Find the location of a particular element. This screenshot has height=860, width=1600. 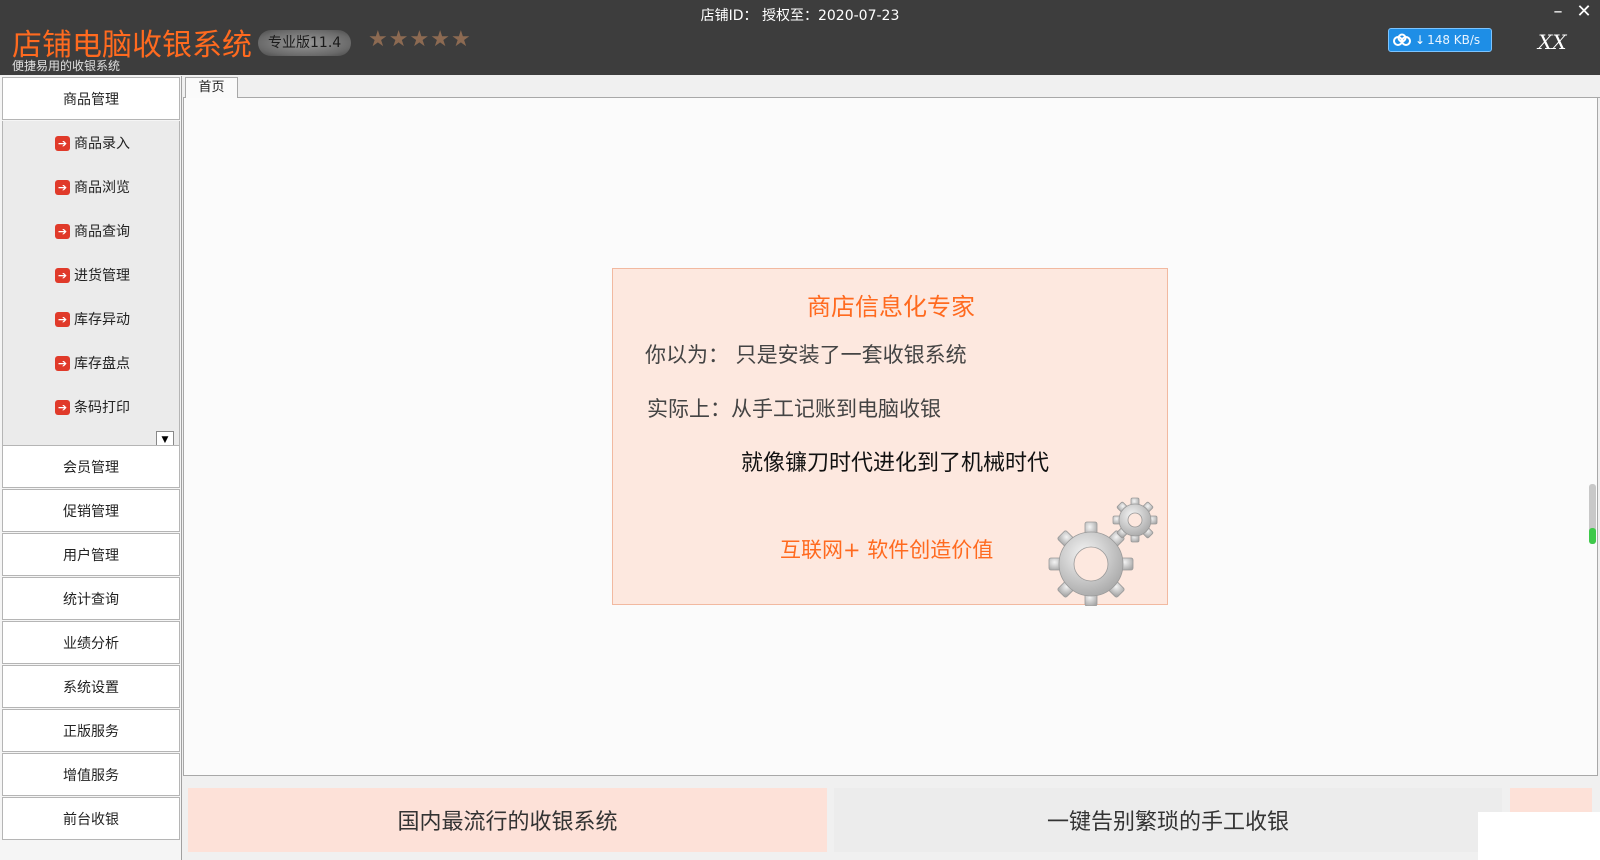

sidebar-header-member: 会员管理 is located at coordinates (91, 466).